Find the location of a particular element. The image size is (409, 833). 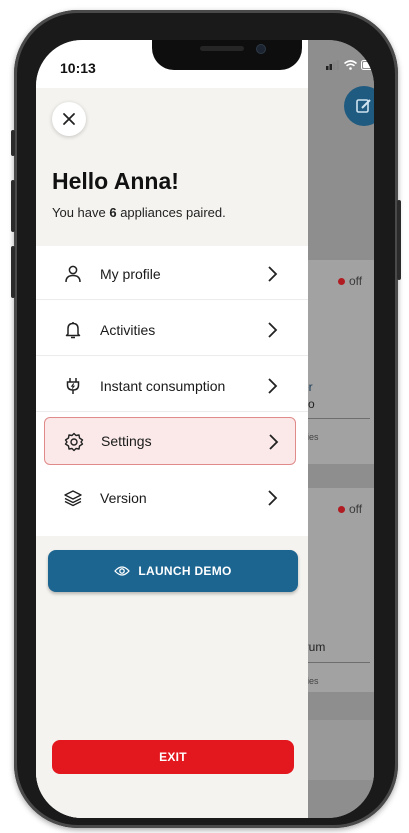

summary-suffix: appliances paired. is located at coordinates (171, 212).